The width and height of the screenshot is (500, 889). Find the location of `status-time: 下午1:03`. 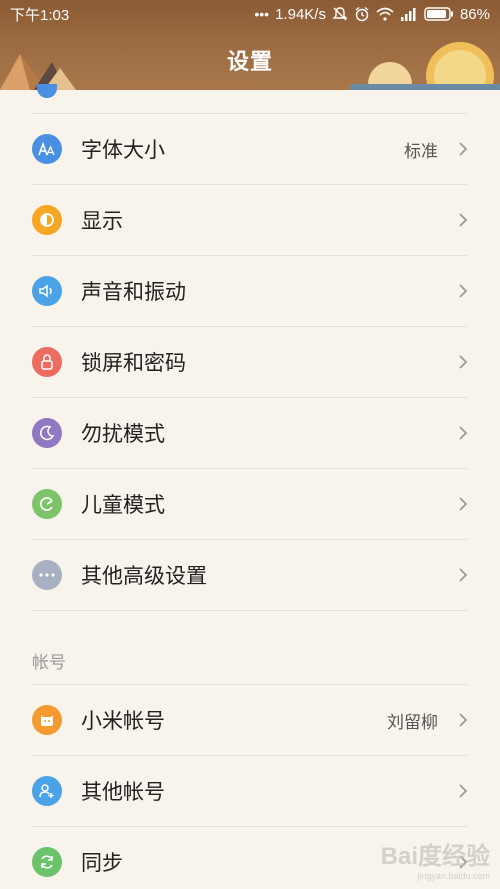

status-time: 下午1:03 is located at coordinates (40, 15).